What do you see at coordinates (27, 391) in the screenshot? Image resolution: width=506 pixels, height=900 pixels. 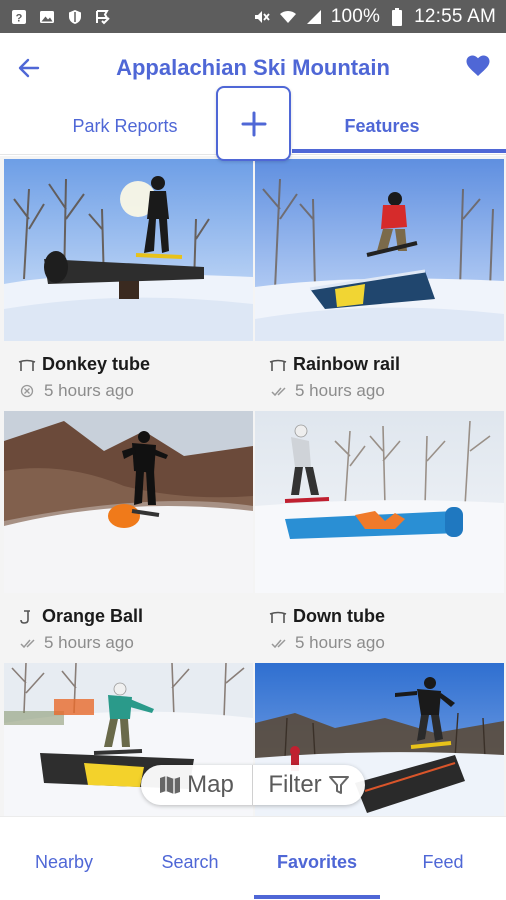 I see `cancel-circle-icon` at bounding box center [27, 391].